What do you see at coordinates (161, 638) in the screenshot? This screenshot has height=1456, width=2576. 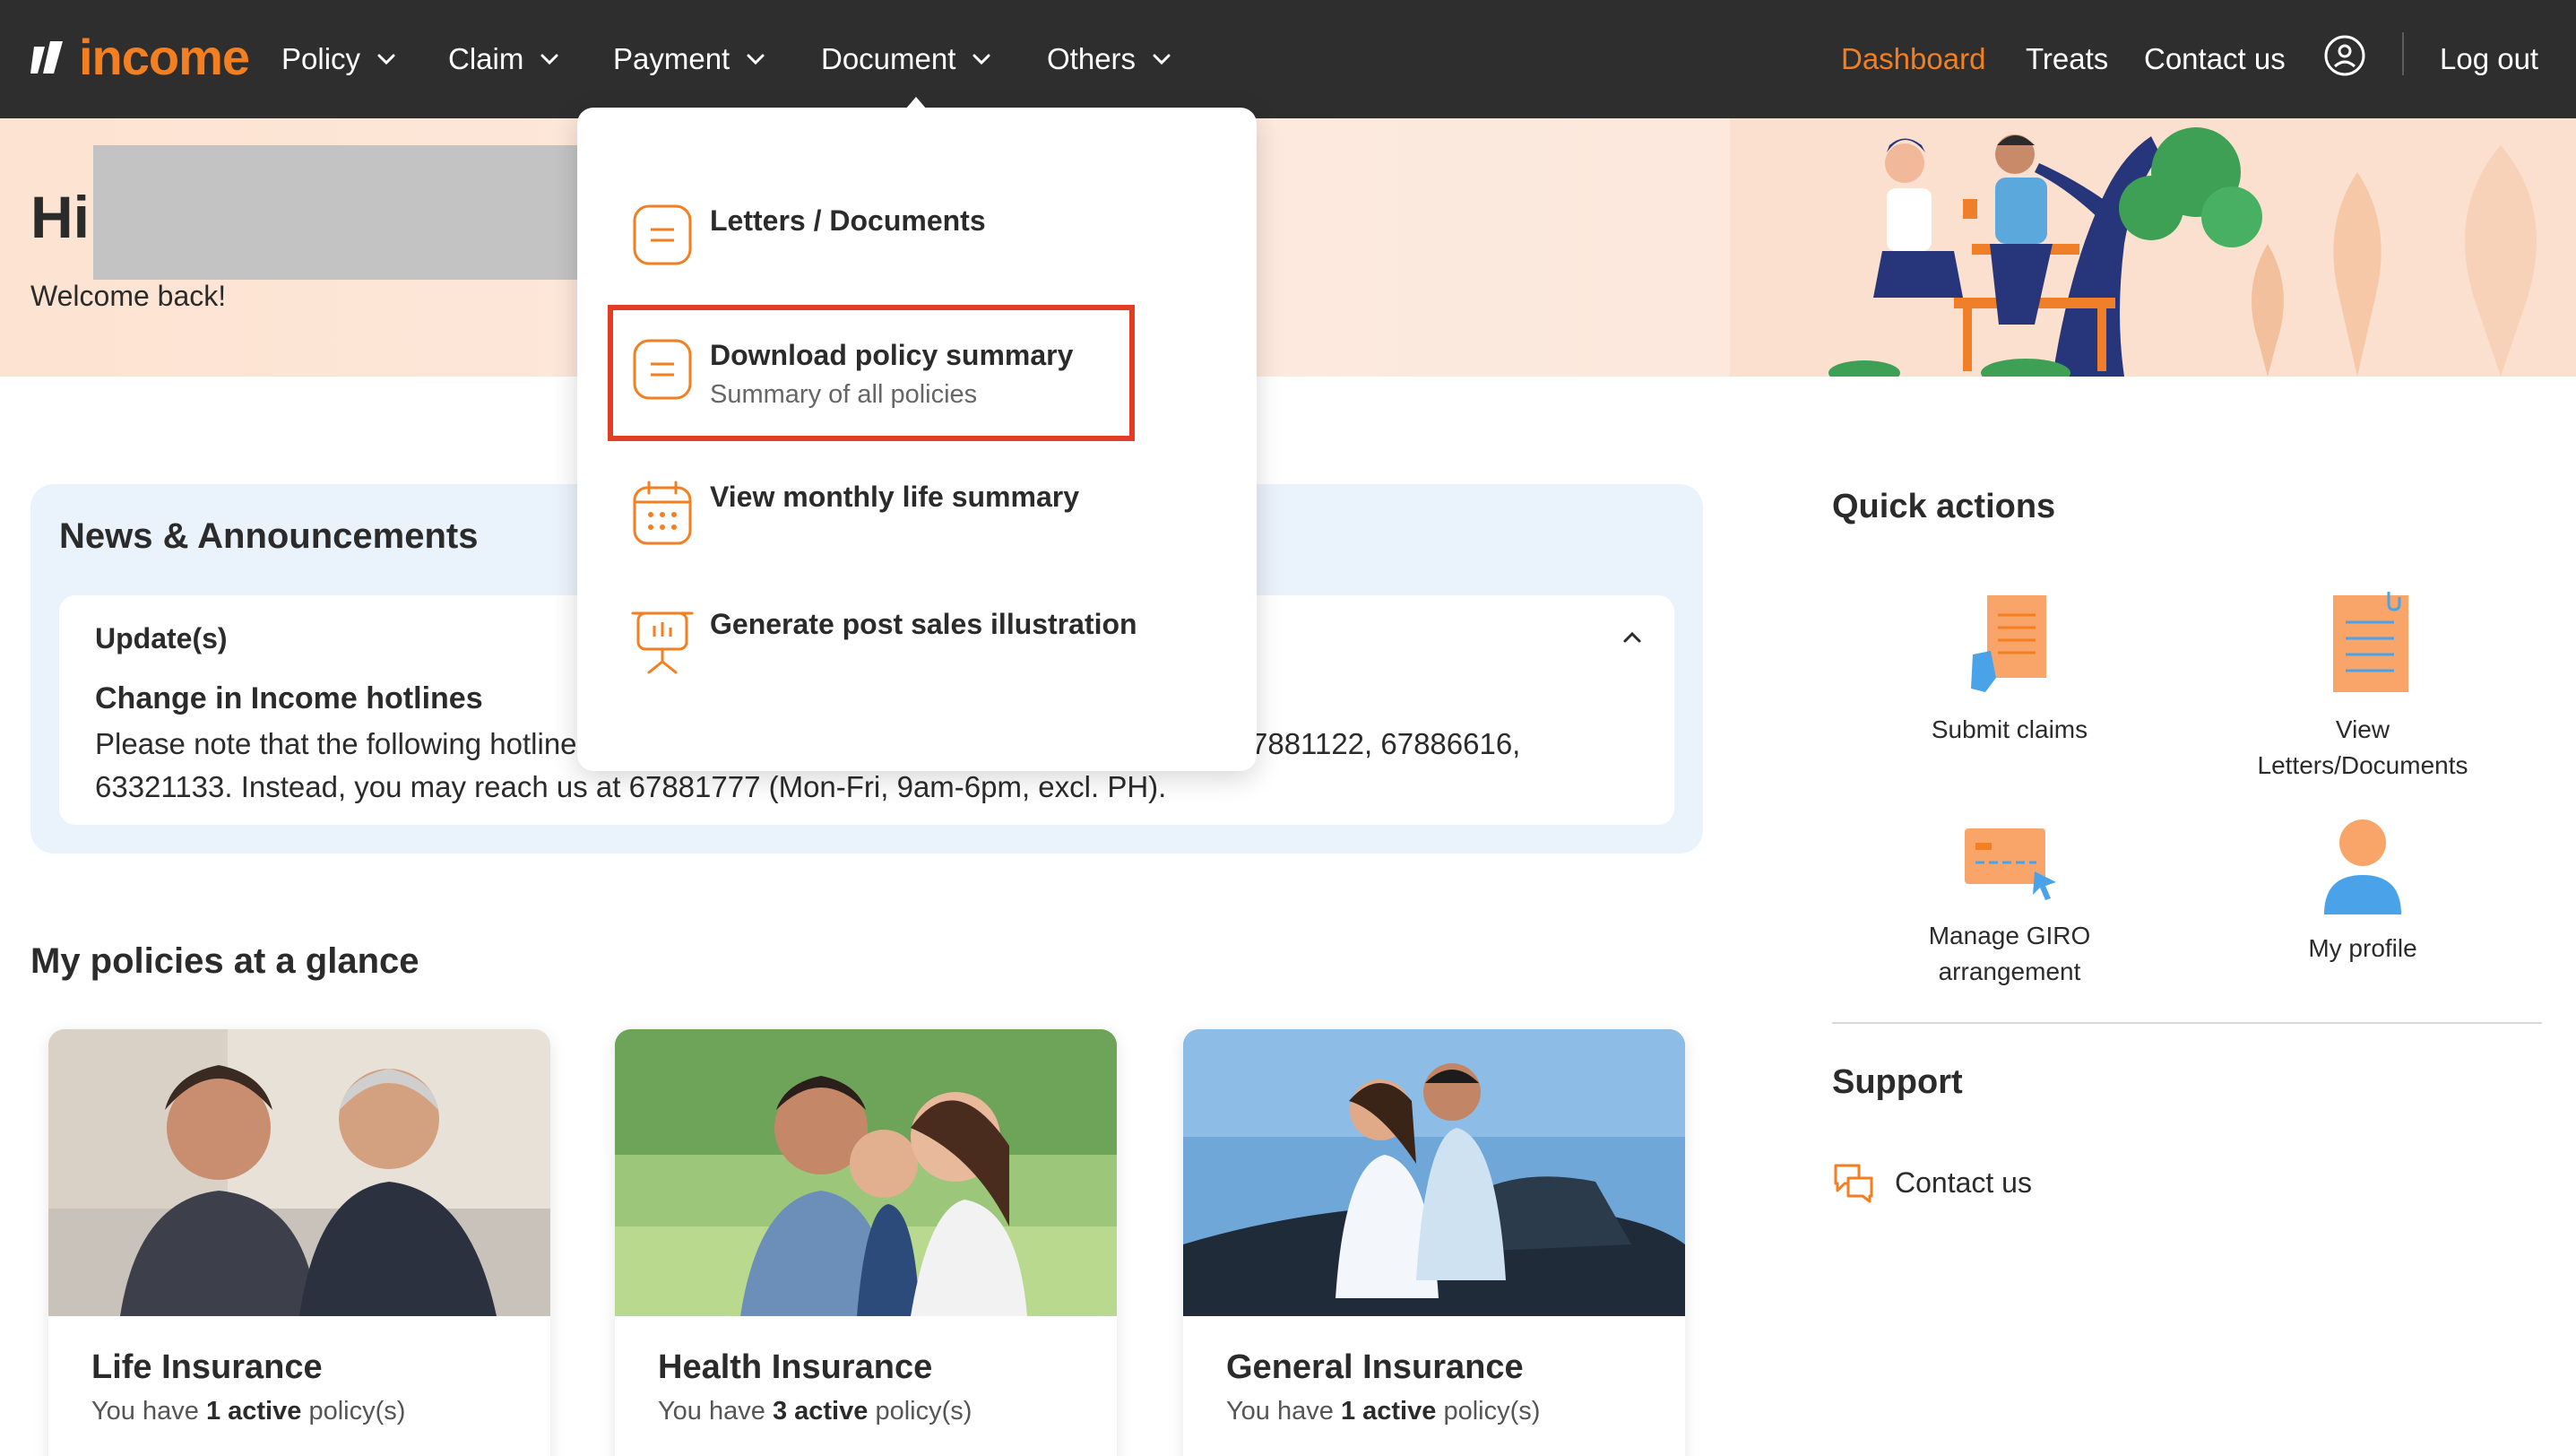 I see `update-section-label: Update(s)` at bounding box center [161, 638].